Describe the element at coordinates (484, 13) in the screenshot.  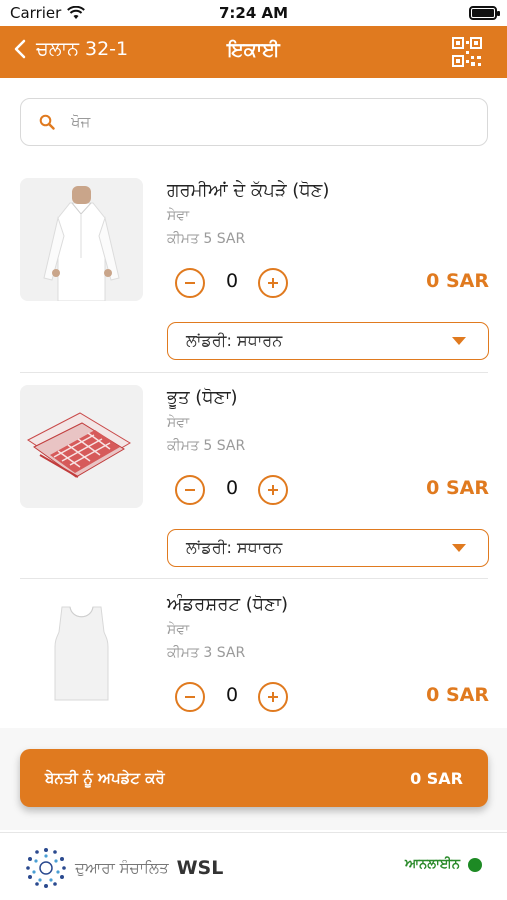
I see `battery-icon` at that location.